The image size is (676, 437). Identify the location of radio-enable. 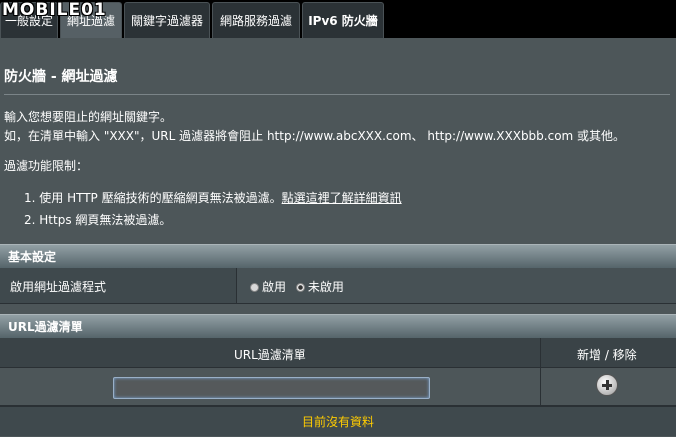
(254, 287).